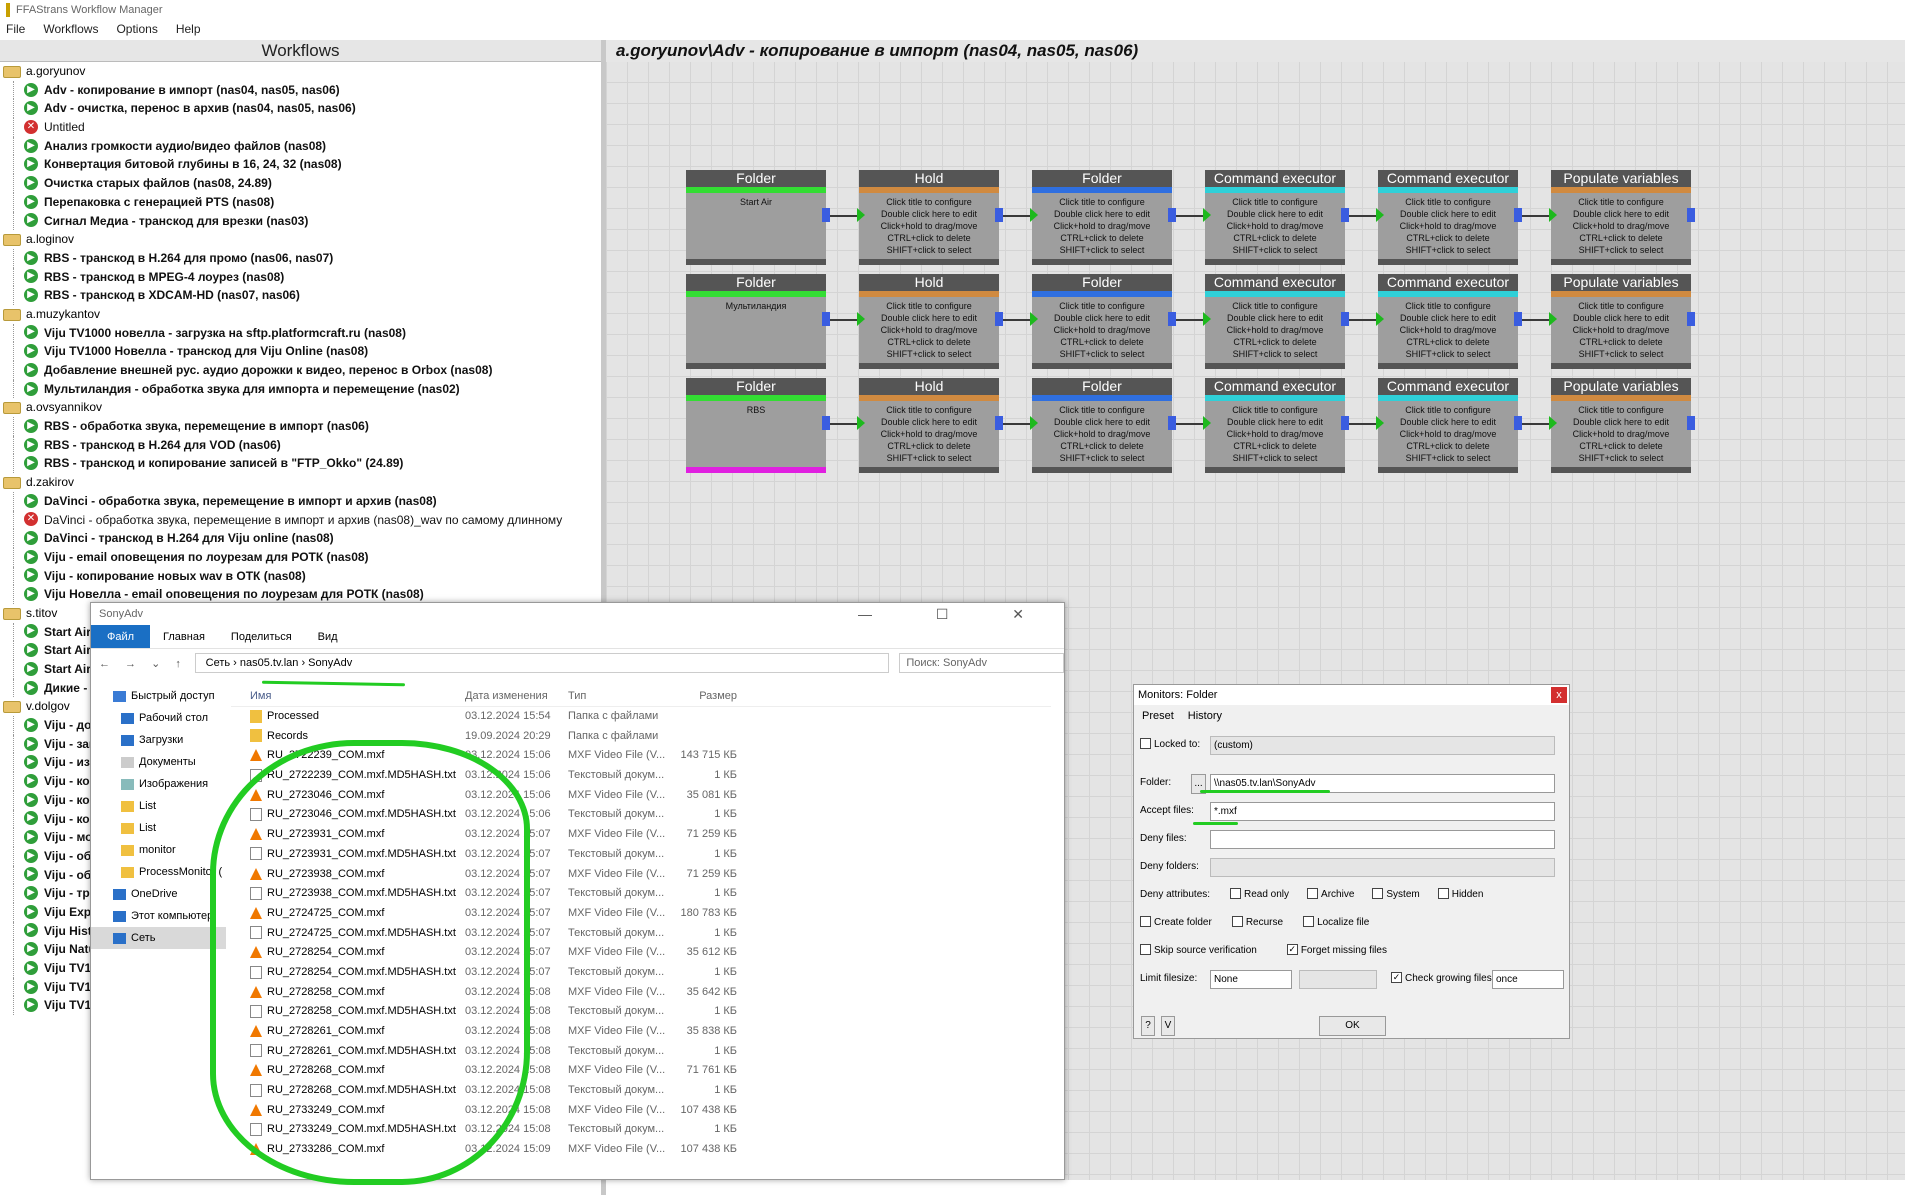  I want to click on address-path: Сеть › nas05.tv.lan › SonyAdv, so click(542, 663).